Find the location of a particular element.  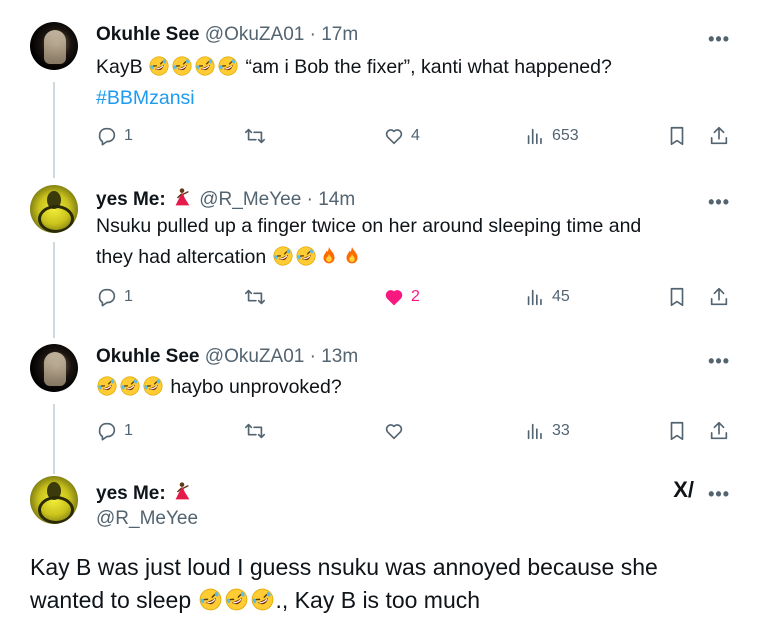

grok-icon: X/ is located at coordinates (683, 490).